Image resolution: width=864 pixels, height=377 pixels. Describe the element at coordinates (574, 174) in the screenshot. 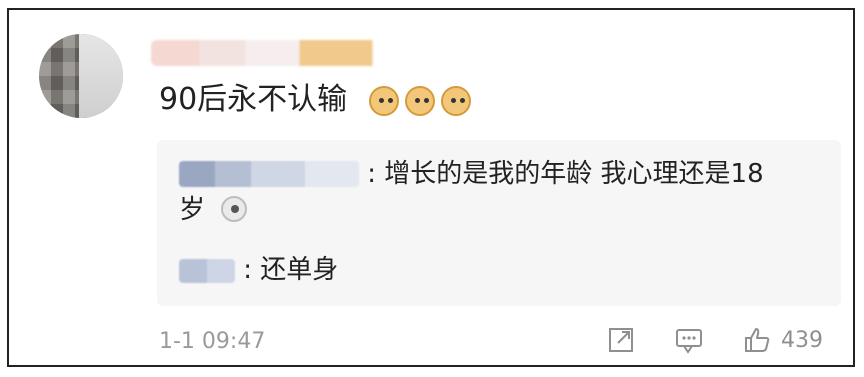

I see `reply-text-1: 增长的是我的年龄 我心理还是18` at that location.